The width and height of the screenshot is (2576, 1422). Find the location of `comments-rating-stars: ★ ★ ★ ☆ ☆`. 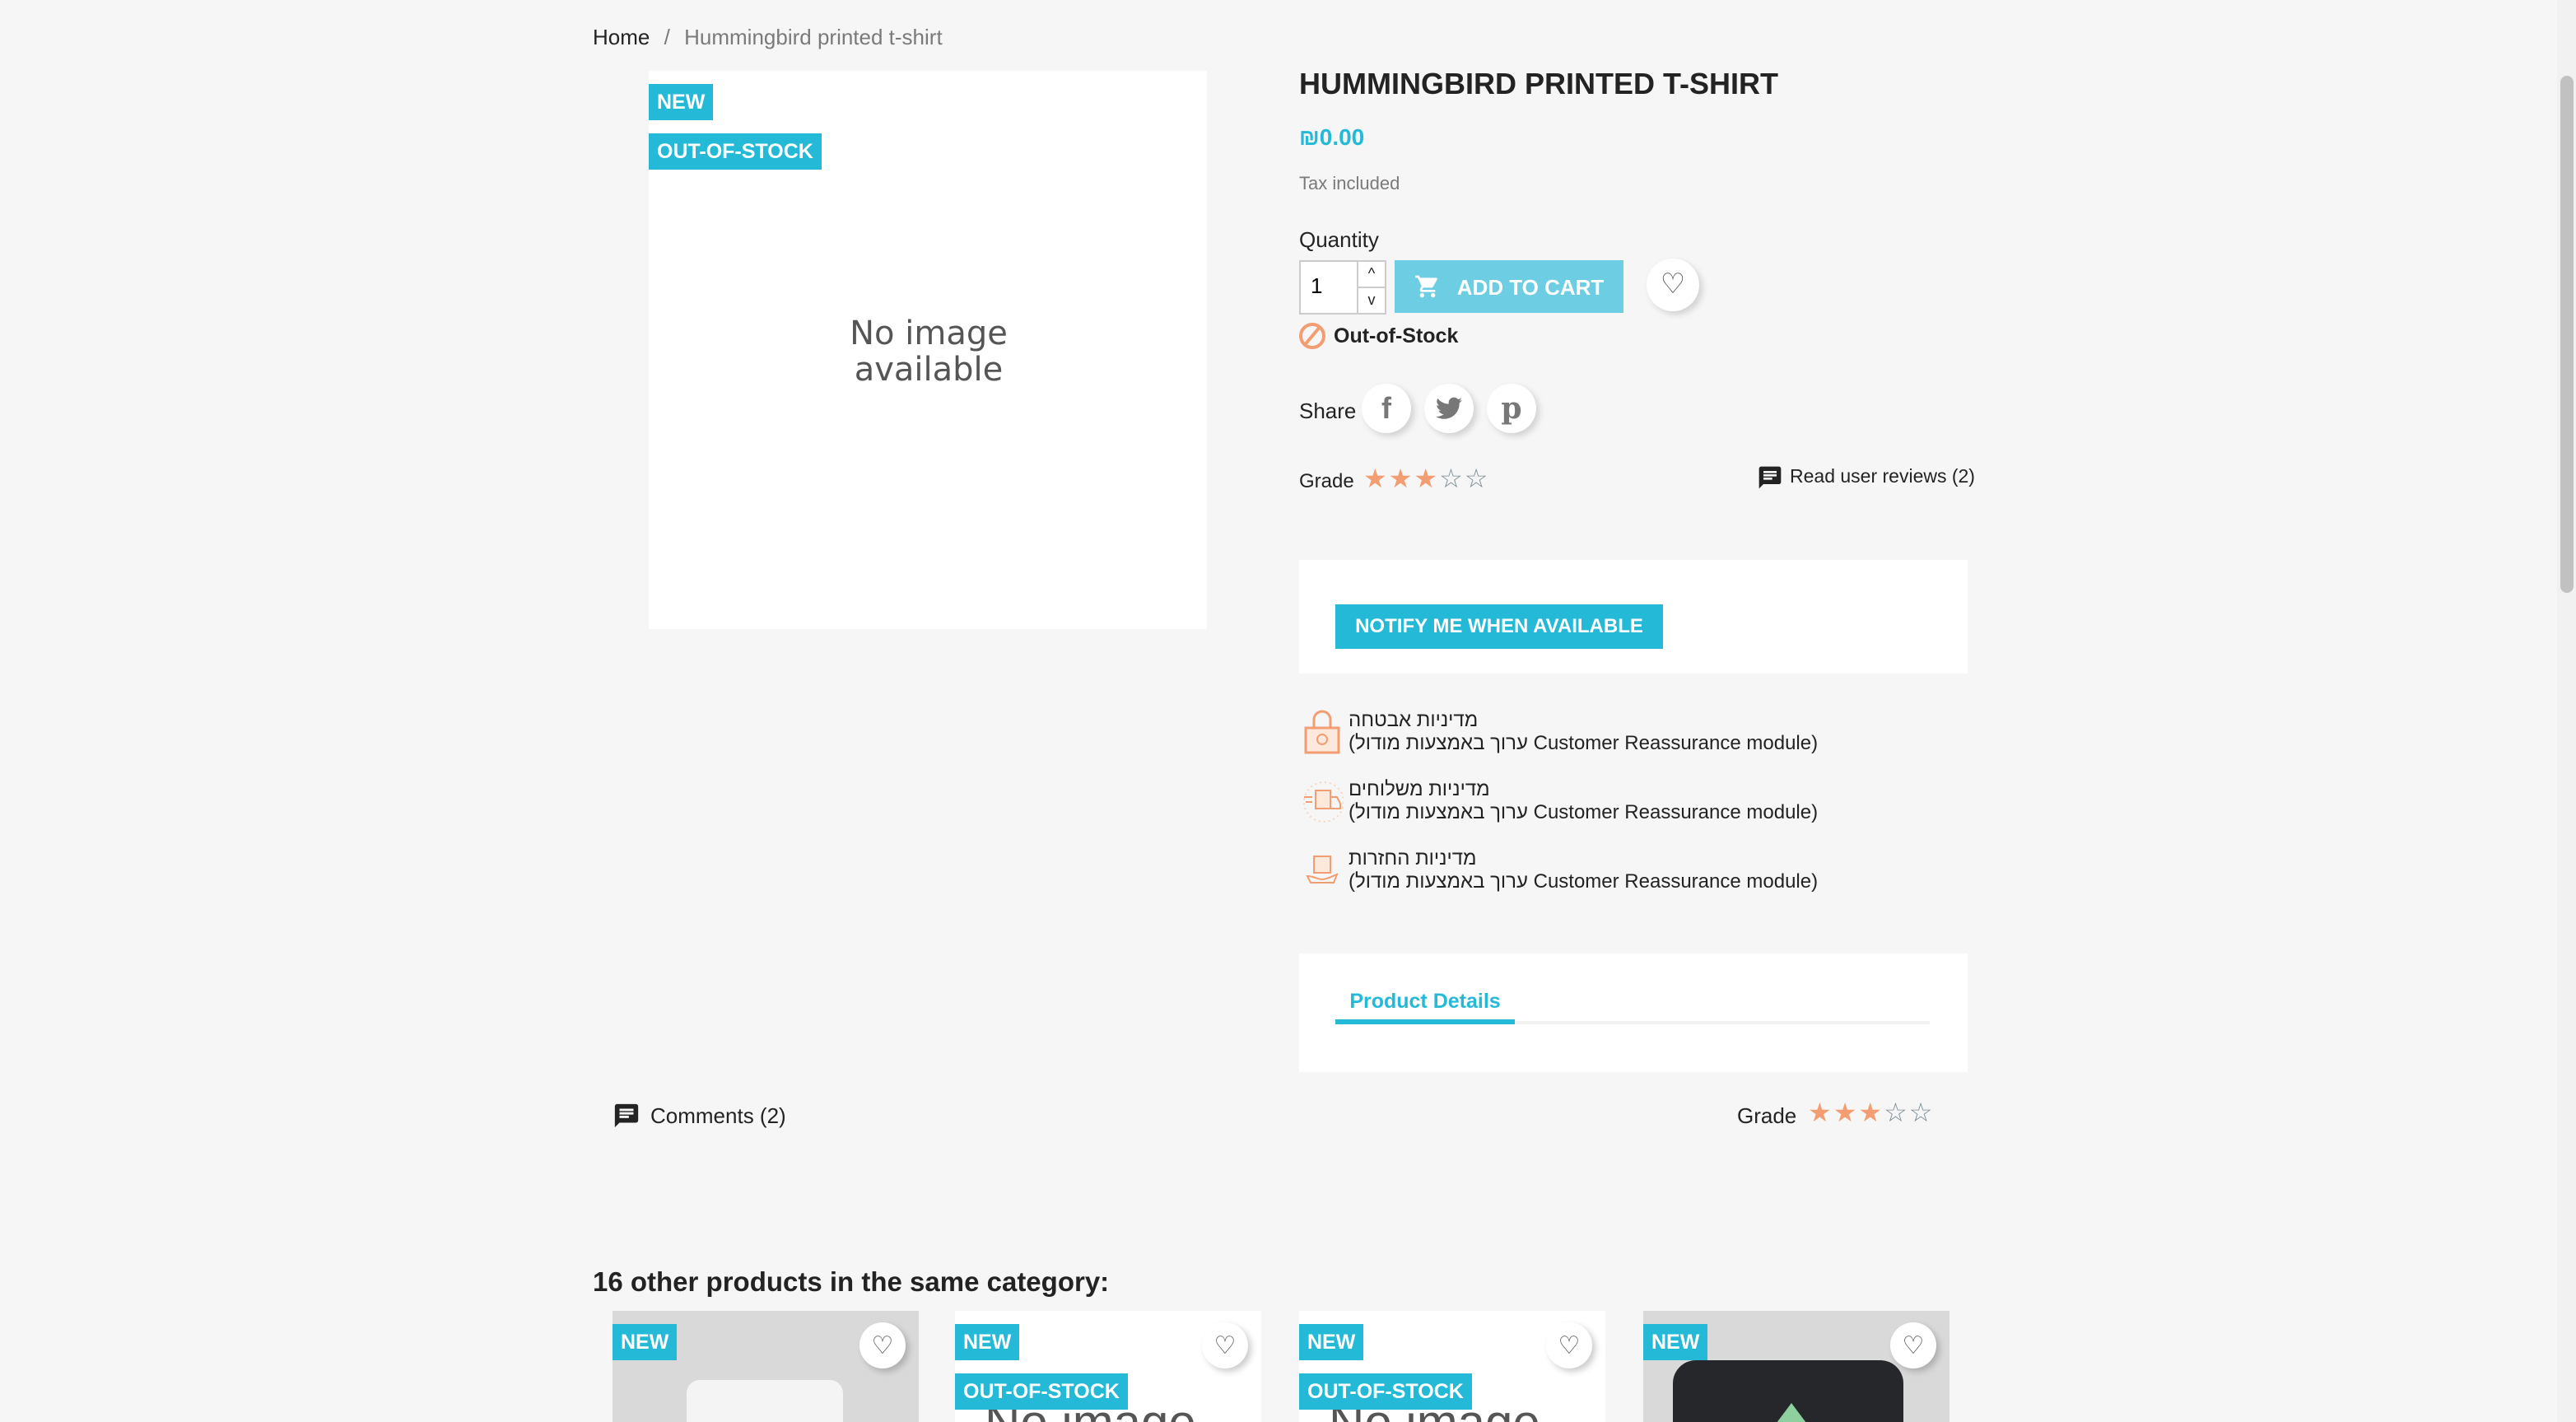

comments-rating-stars: ★ ★ ★ ☆ ☆ is located at coordinates (1871, 1113).